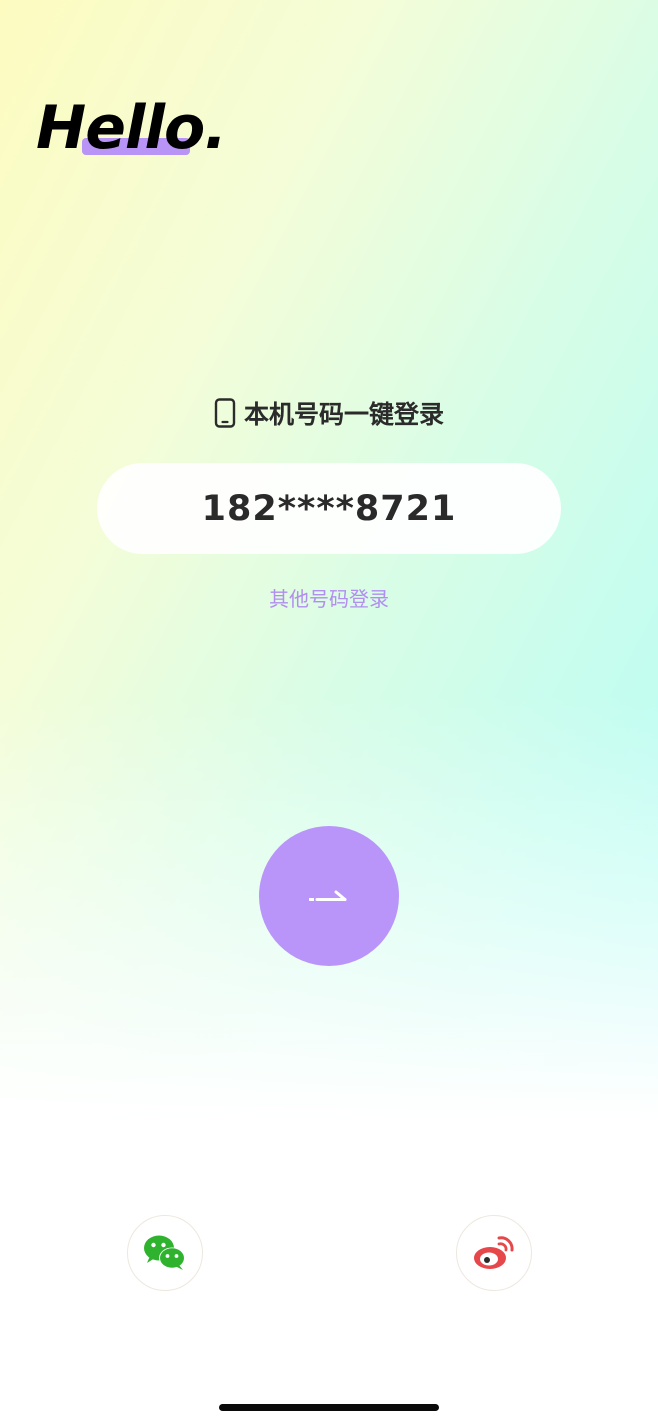  I want to click on weibo-icon, so click(494, 1252).